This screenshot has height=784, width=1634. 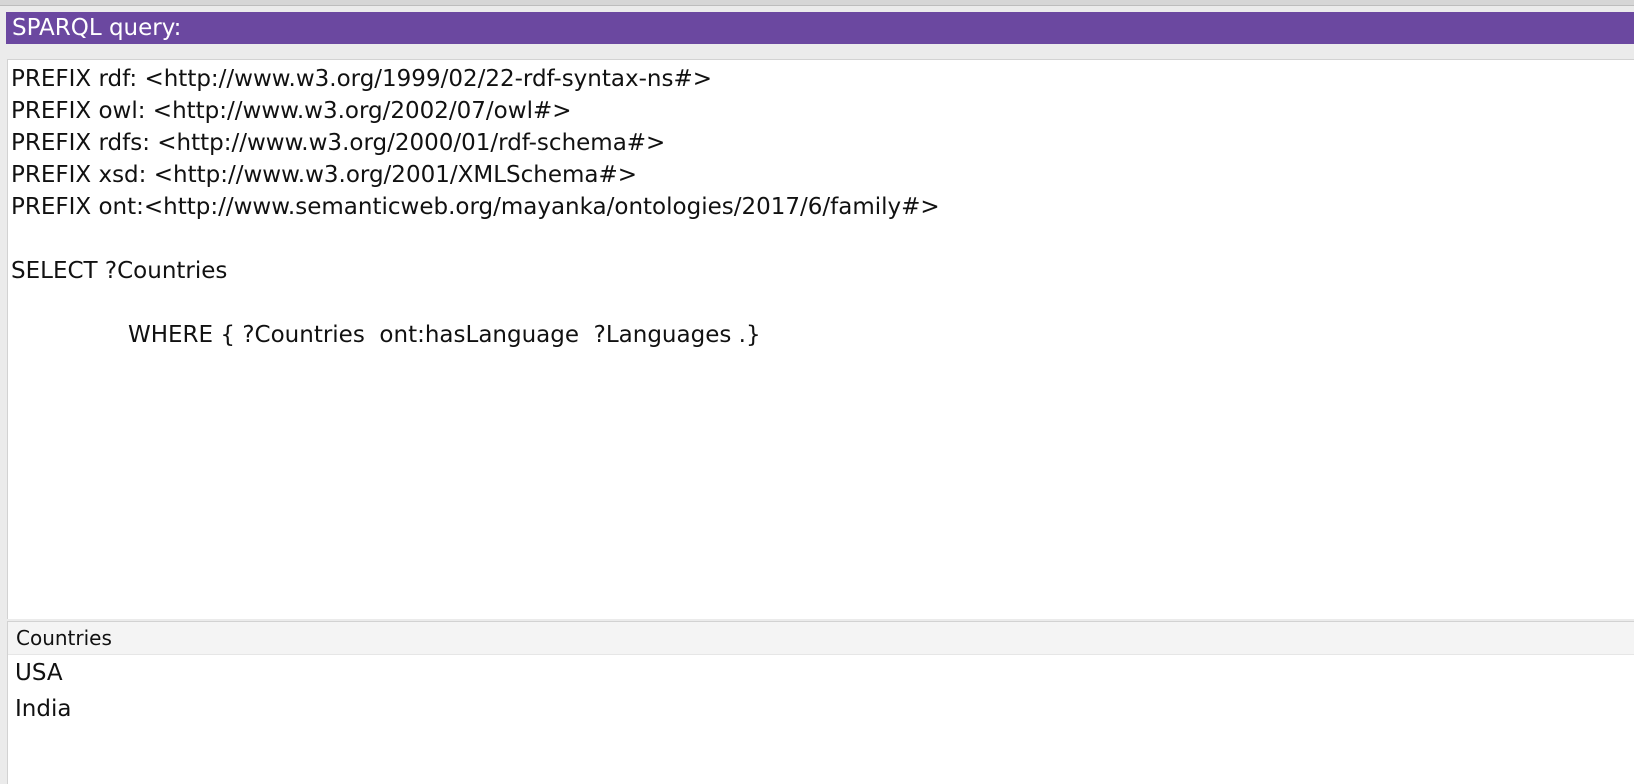 I want to click on table-row: USA, so click(x=821, y=673).